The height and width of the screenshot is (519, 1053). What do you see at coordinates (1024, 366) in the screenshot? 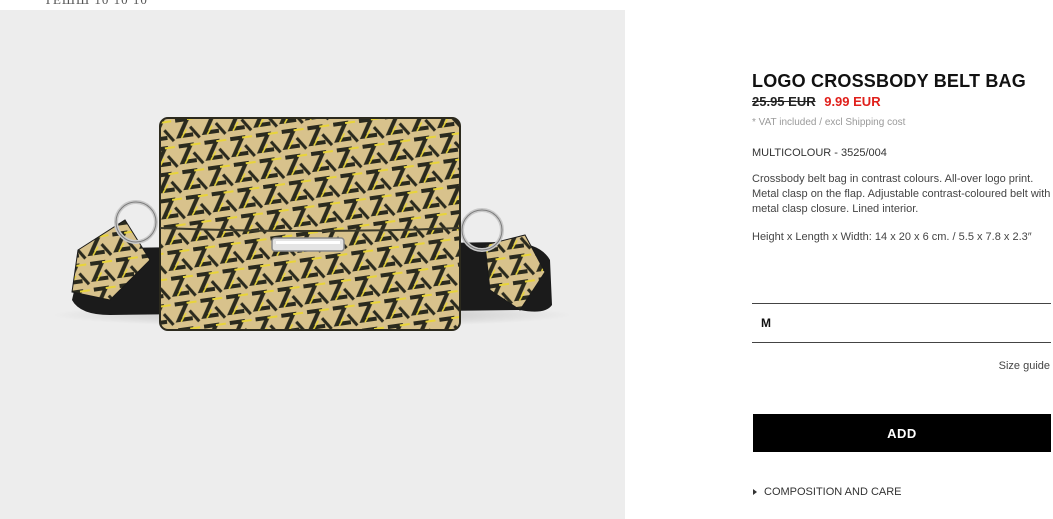
I see `size-guide-link: Size guide` at bounding box center [1024, 366].